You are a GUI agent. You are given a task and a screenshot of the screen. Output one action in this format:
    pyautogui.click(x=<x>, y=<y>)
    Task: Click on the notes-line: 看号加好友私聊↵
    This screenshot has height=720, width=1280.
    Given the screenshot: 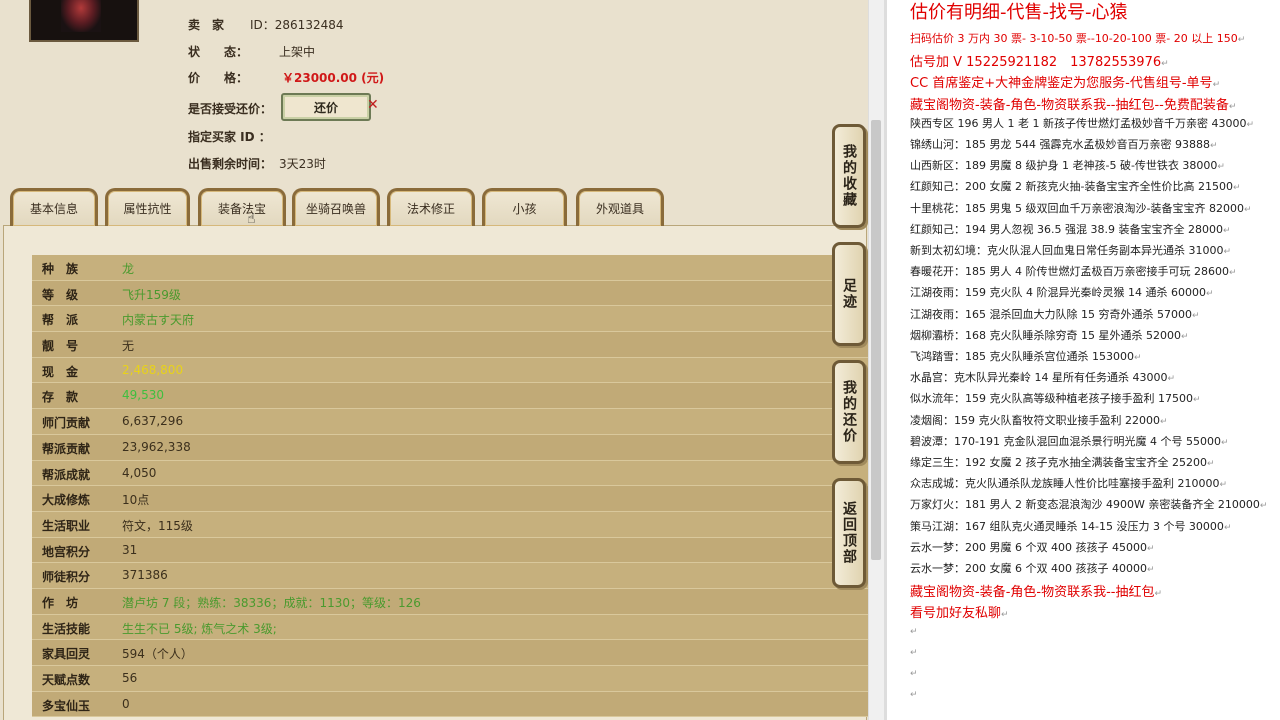 What is the action you would take?
    pyautogui.click(x=959, y=611)
    